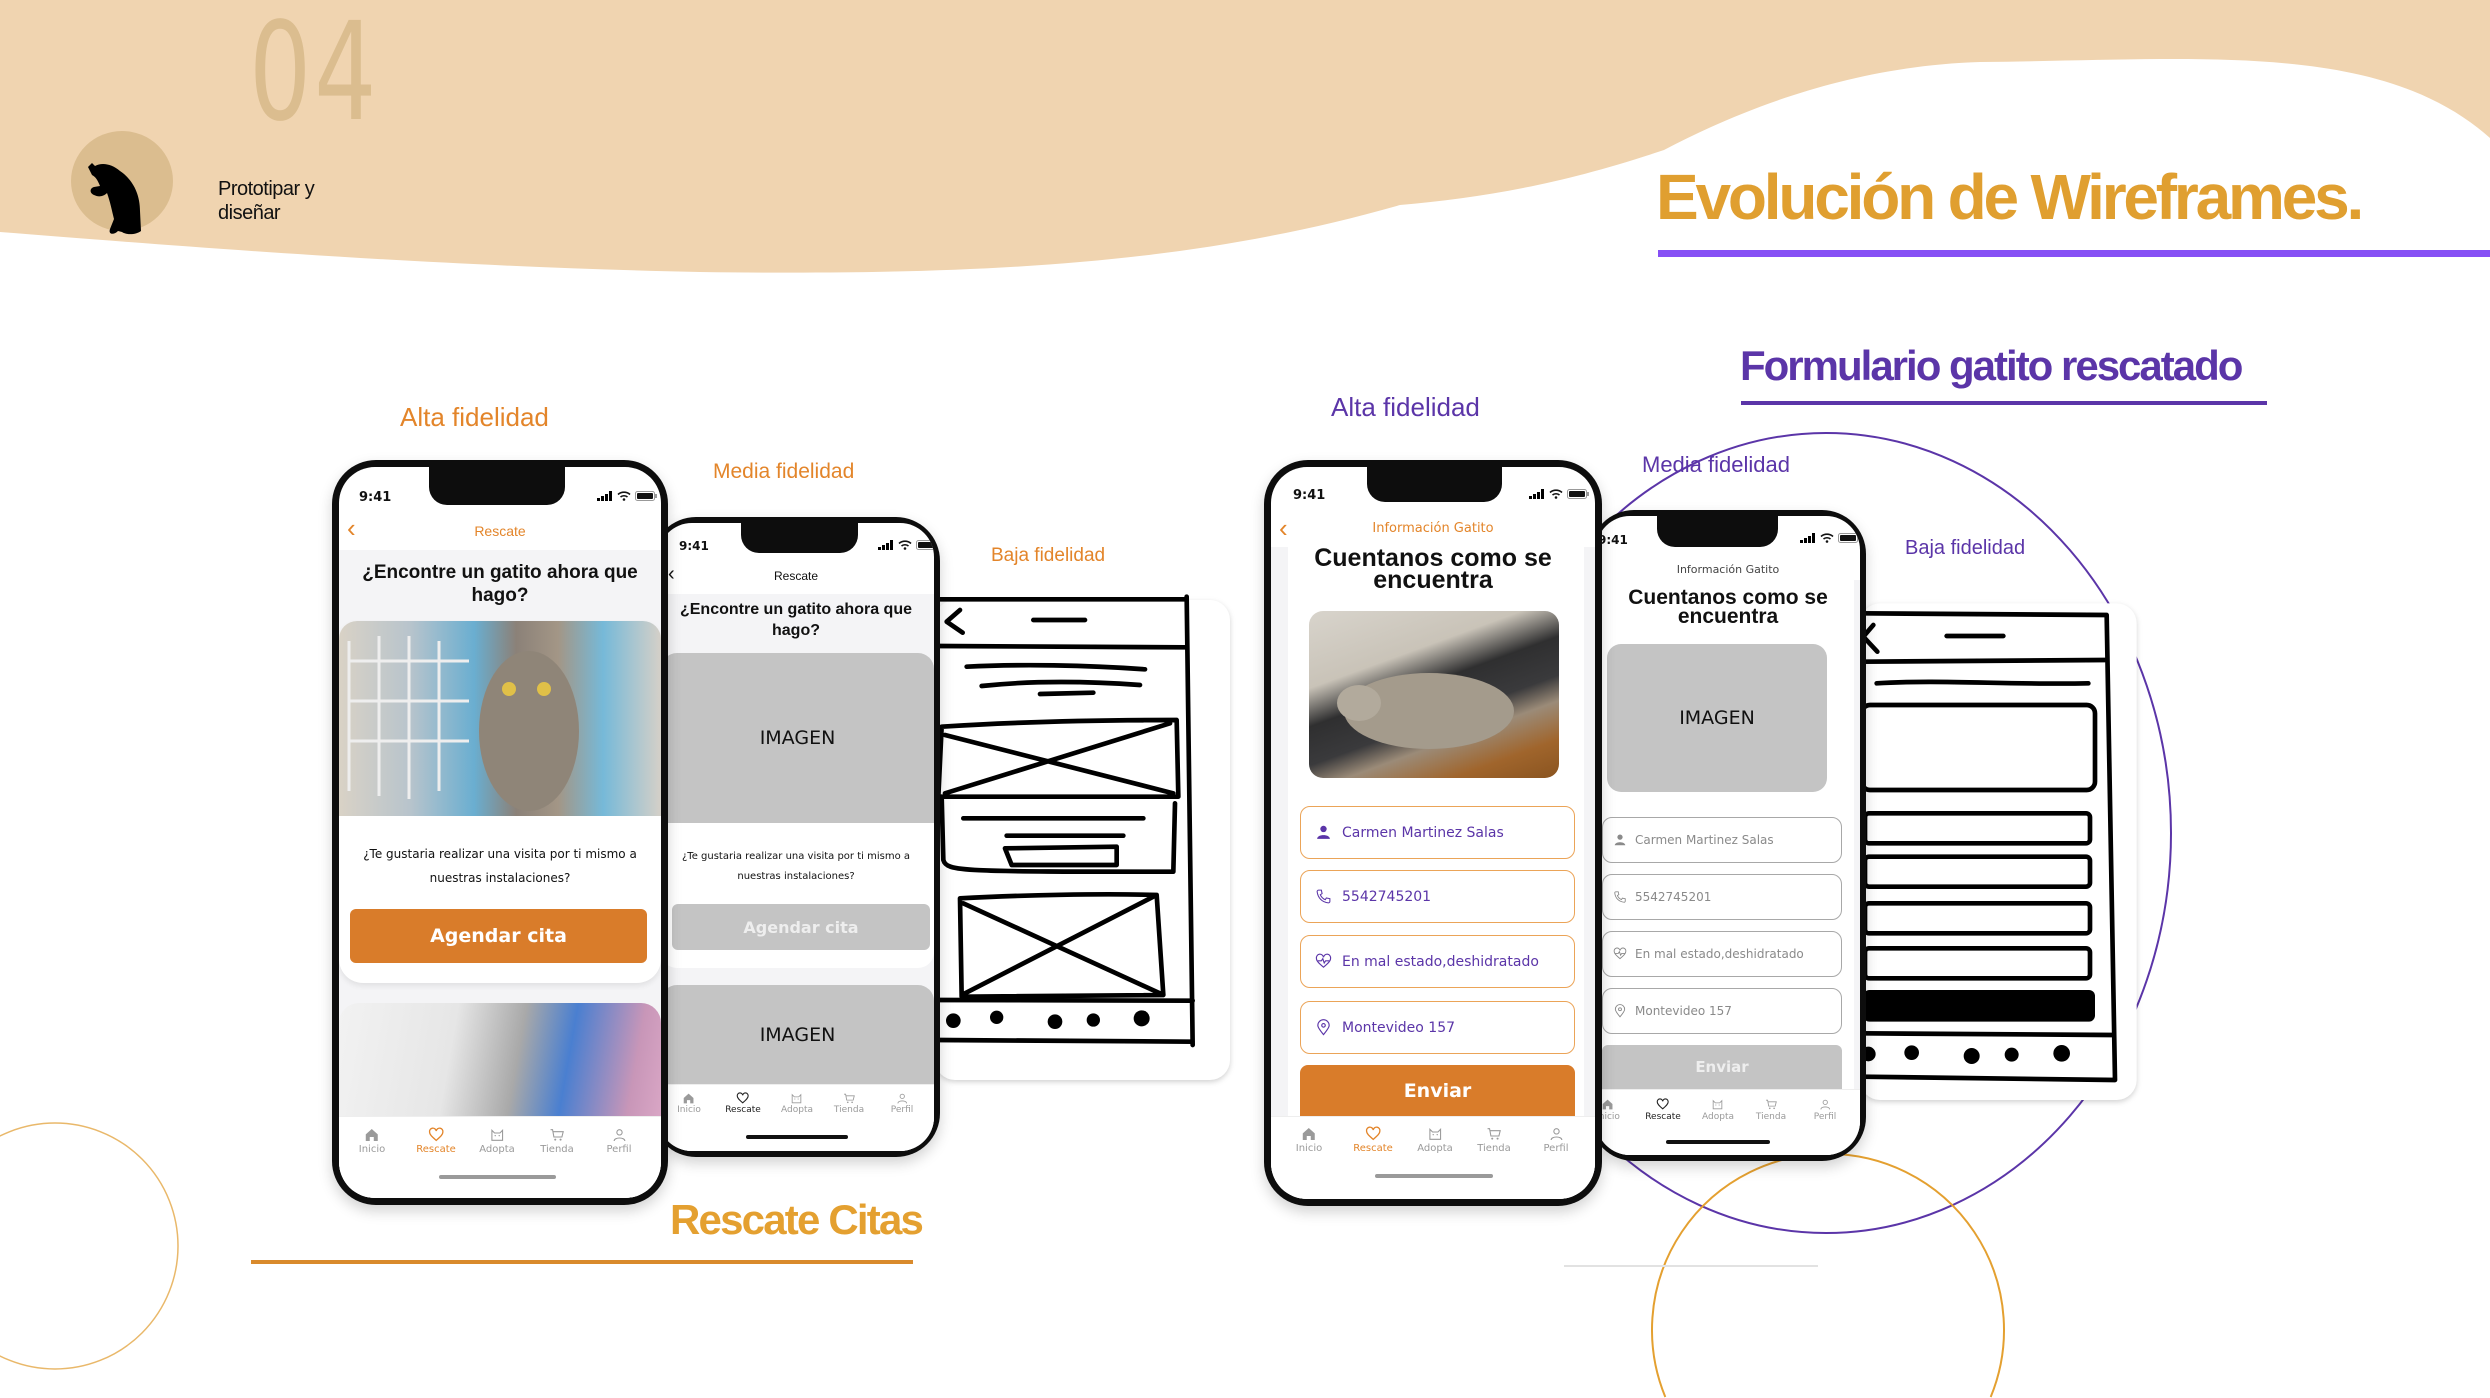  What do you see at coordinates (1620, 897) in the screenshot?
I see `phone-icon` at bounding box center [1620, 897].